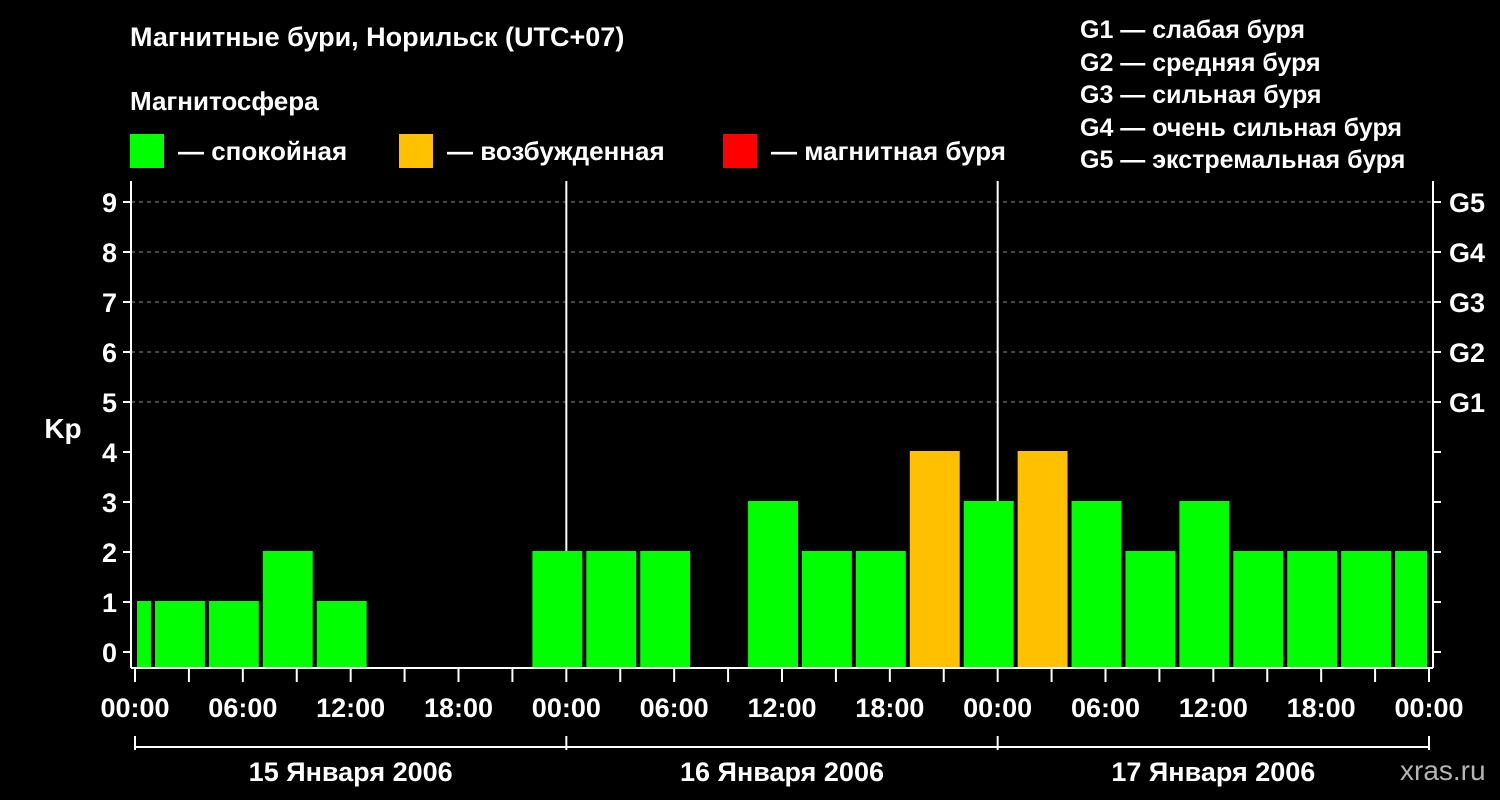 This screenshot has width=1500, height=800. What do you see at coordinates (109, 553) in the screenshot?
I see `y-tick-label: 2` at bounding box center [109, 553].